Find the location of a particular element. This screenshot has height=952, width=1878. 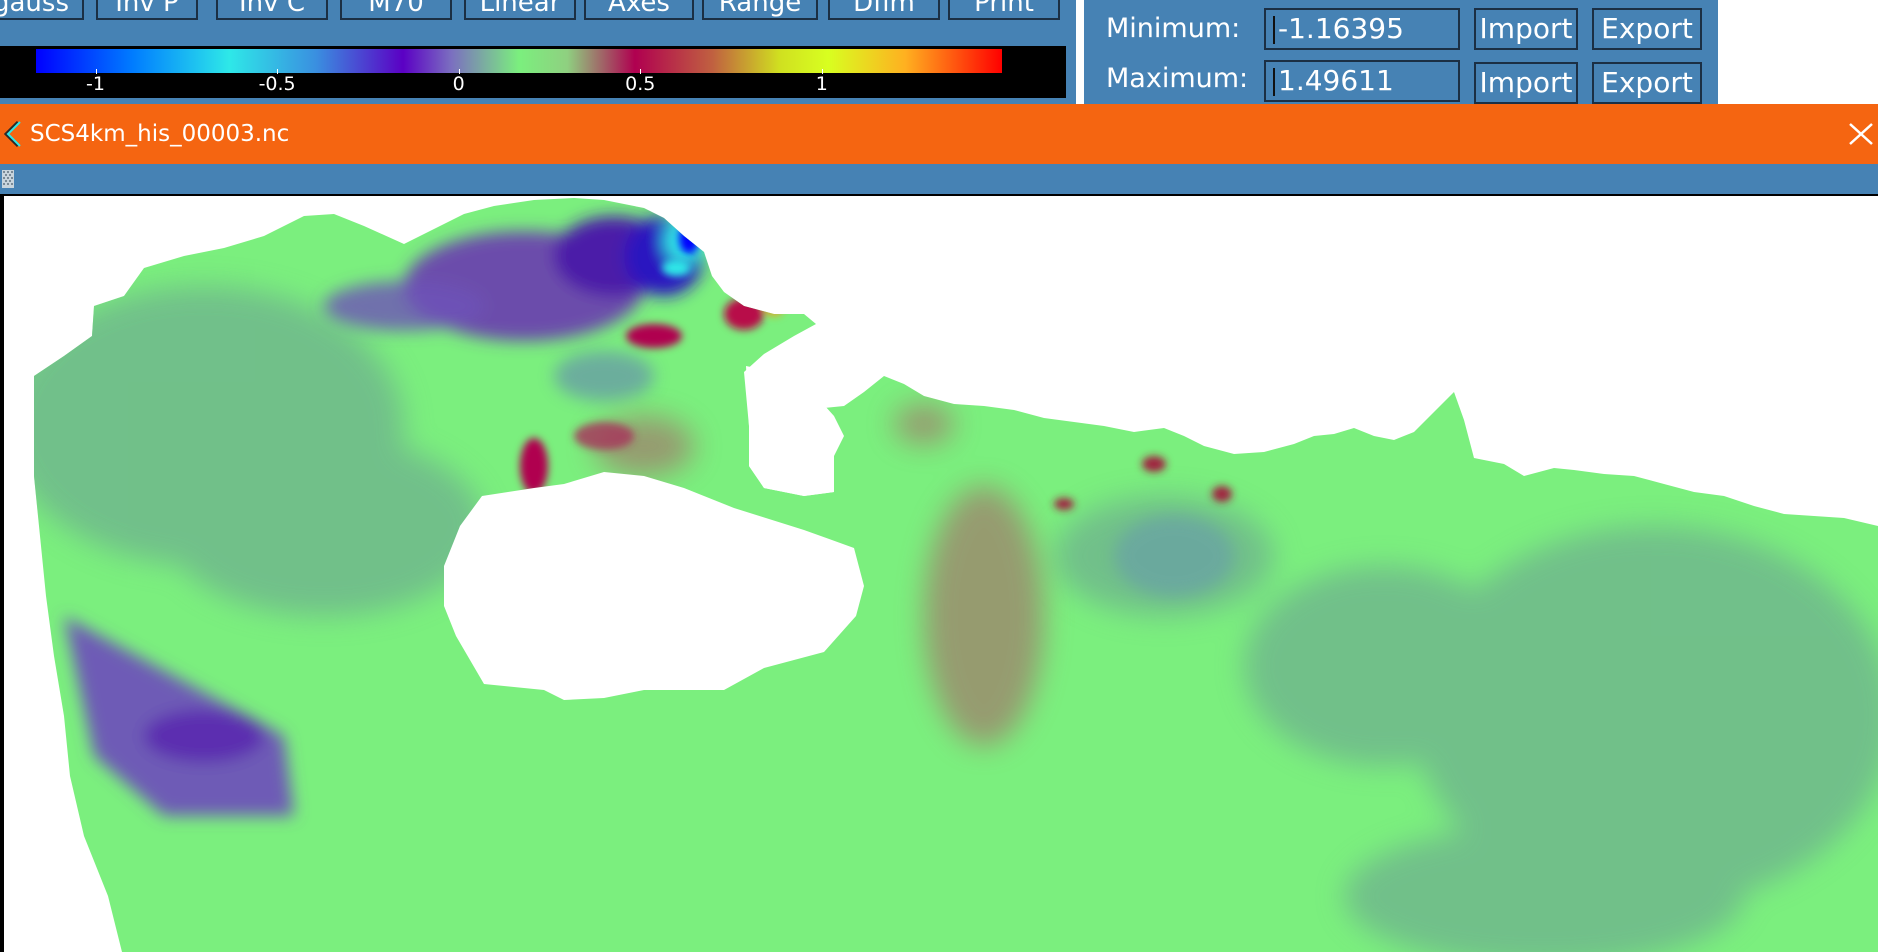

window-titlebar: SCS4km_his_00003.nc is located at coordinates (939, 134).